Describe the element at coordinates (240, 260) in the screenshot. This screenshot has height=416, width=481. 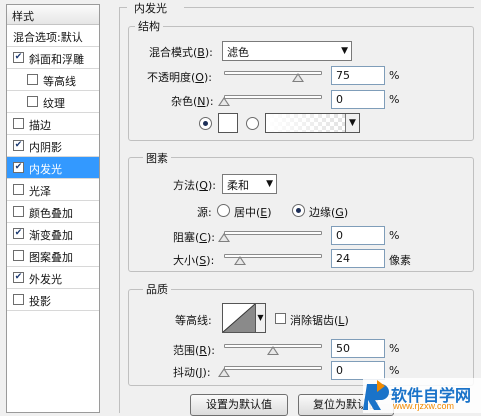
I see `size-slider-thumb` at that location.